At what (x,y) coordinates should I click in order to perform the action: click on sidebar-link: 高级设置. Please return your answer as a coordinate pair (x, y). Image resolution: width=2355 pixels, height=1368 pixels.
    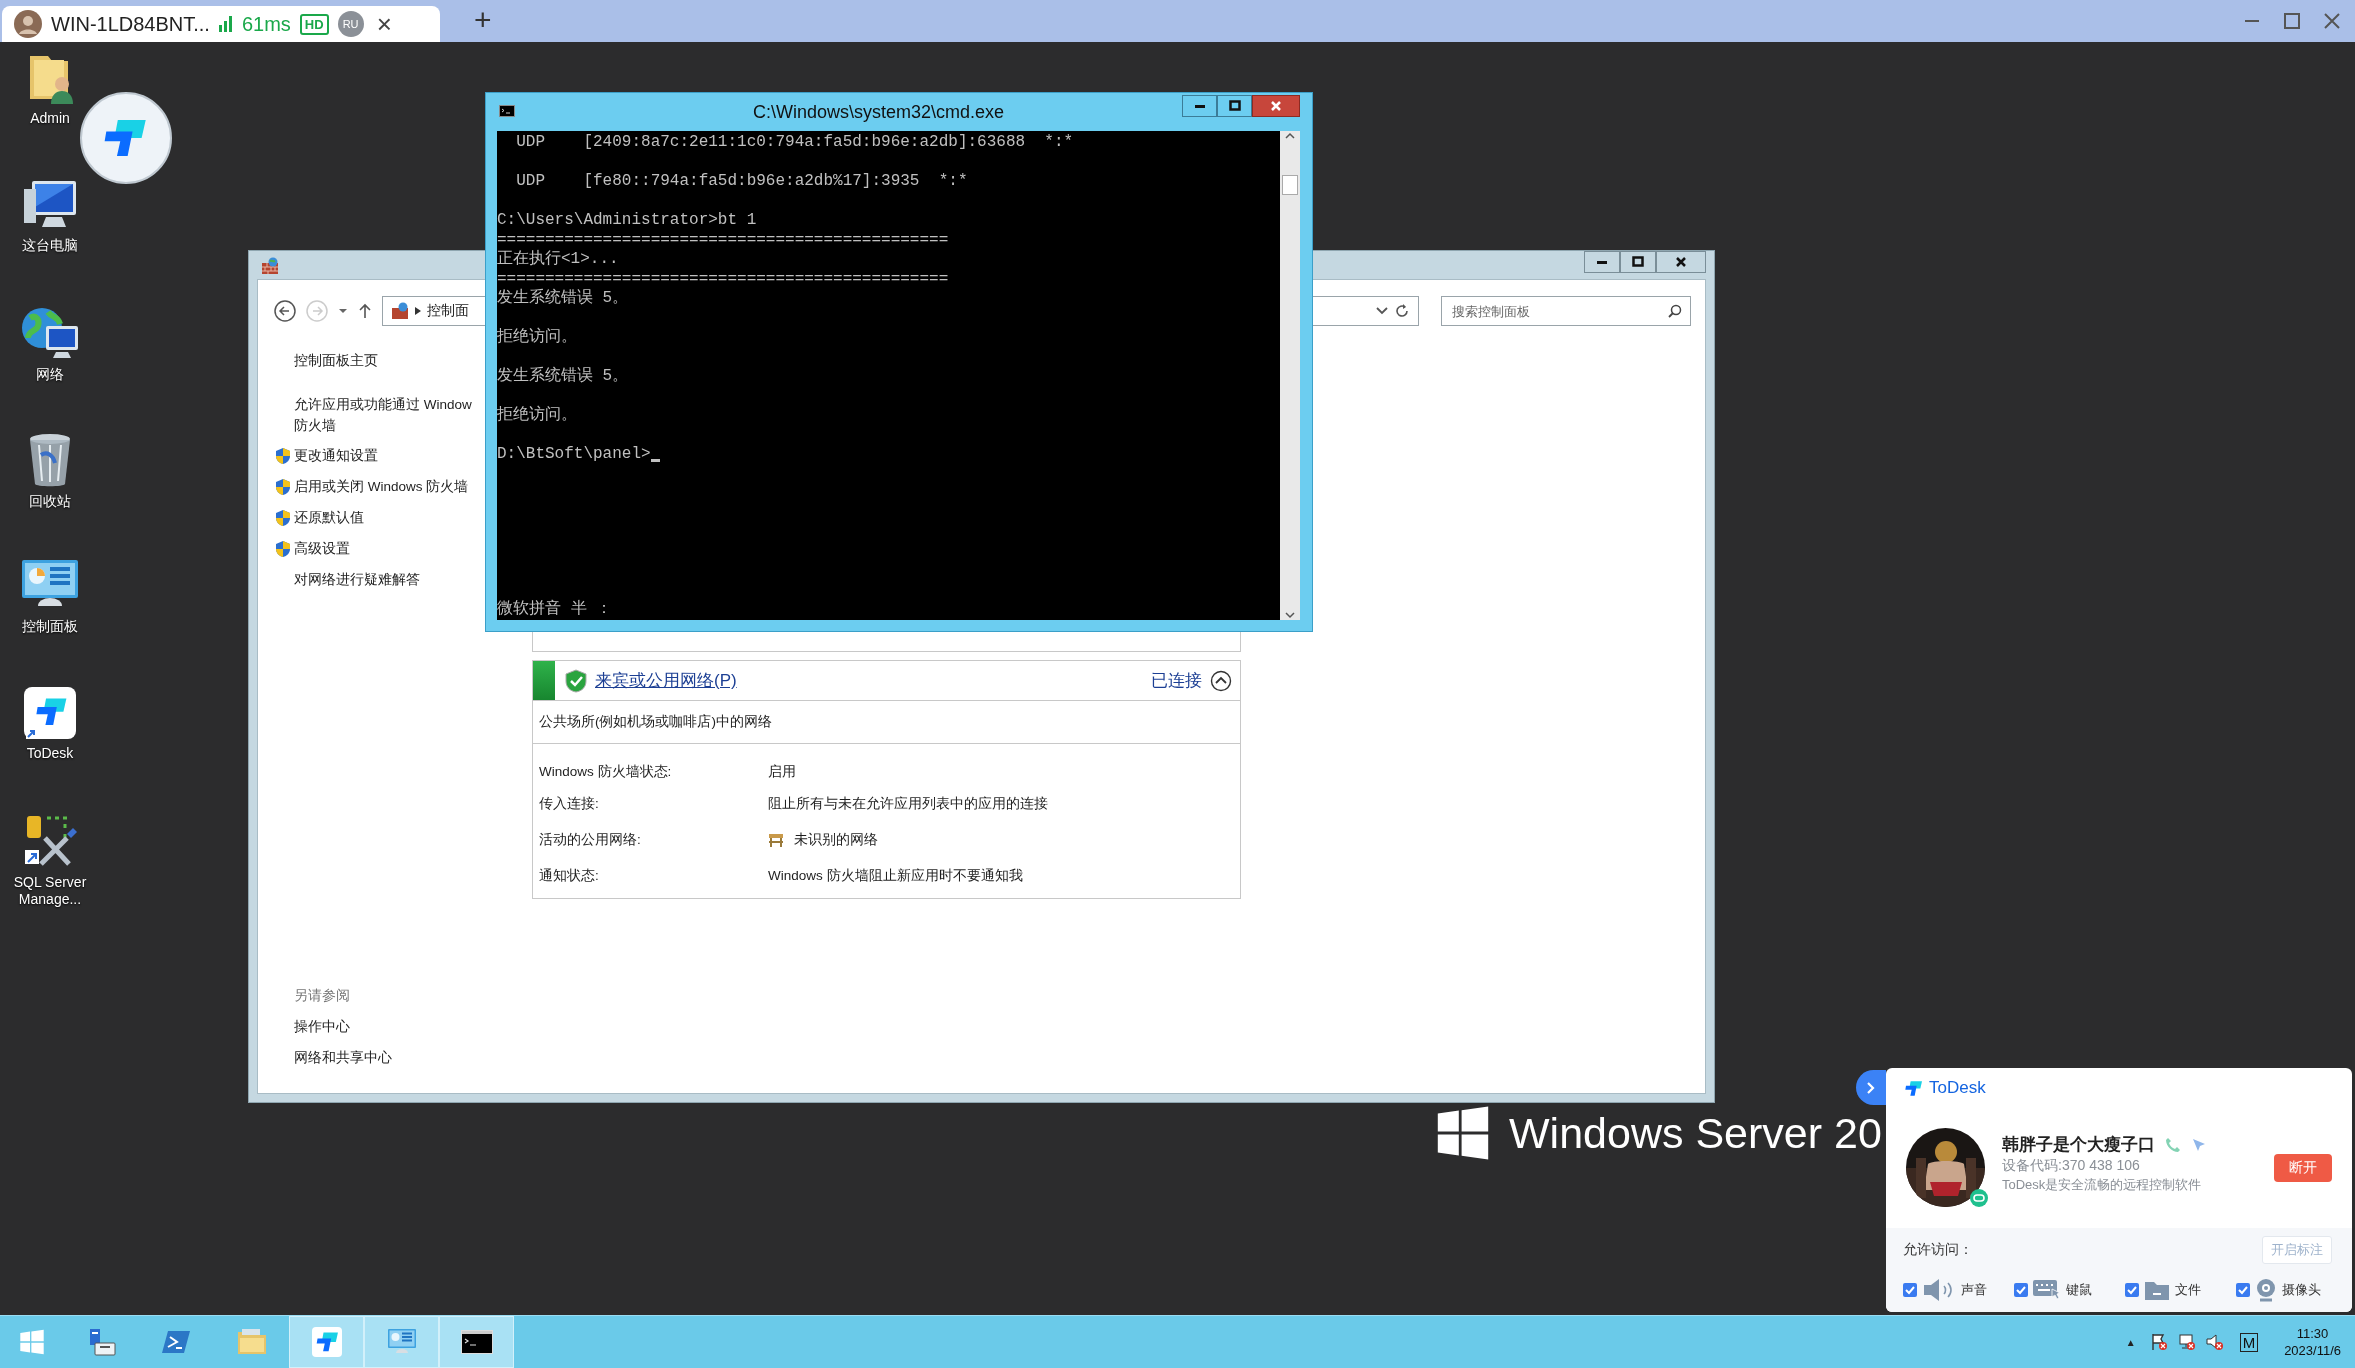
    Looking at the image, I should click on (312, 548).